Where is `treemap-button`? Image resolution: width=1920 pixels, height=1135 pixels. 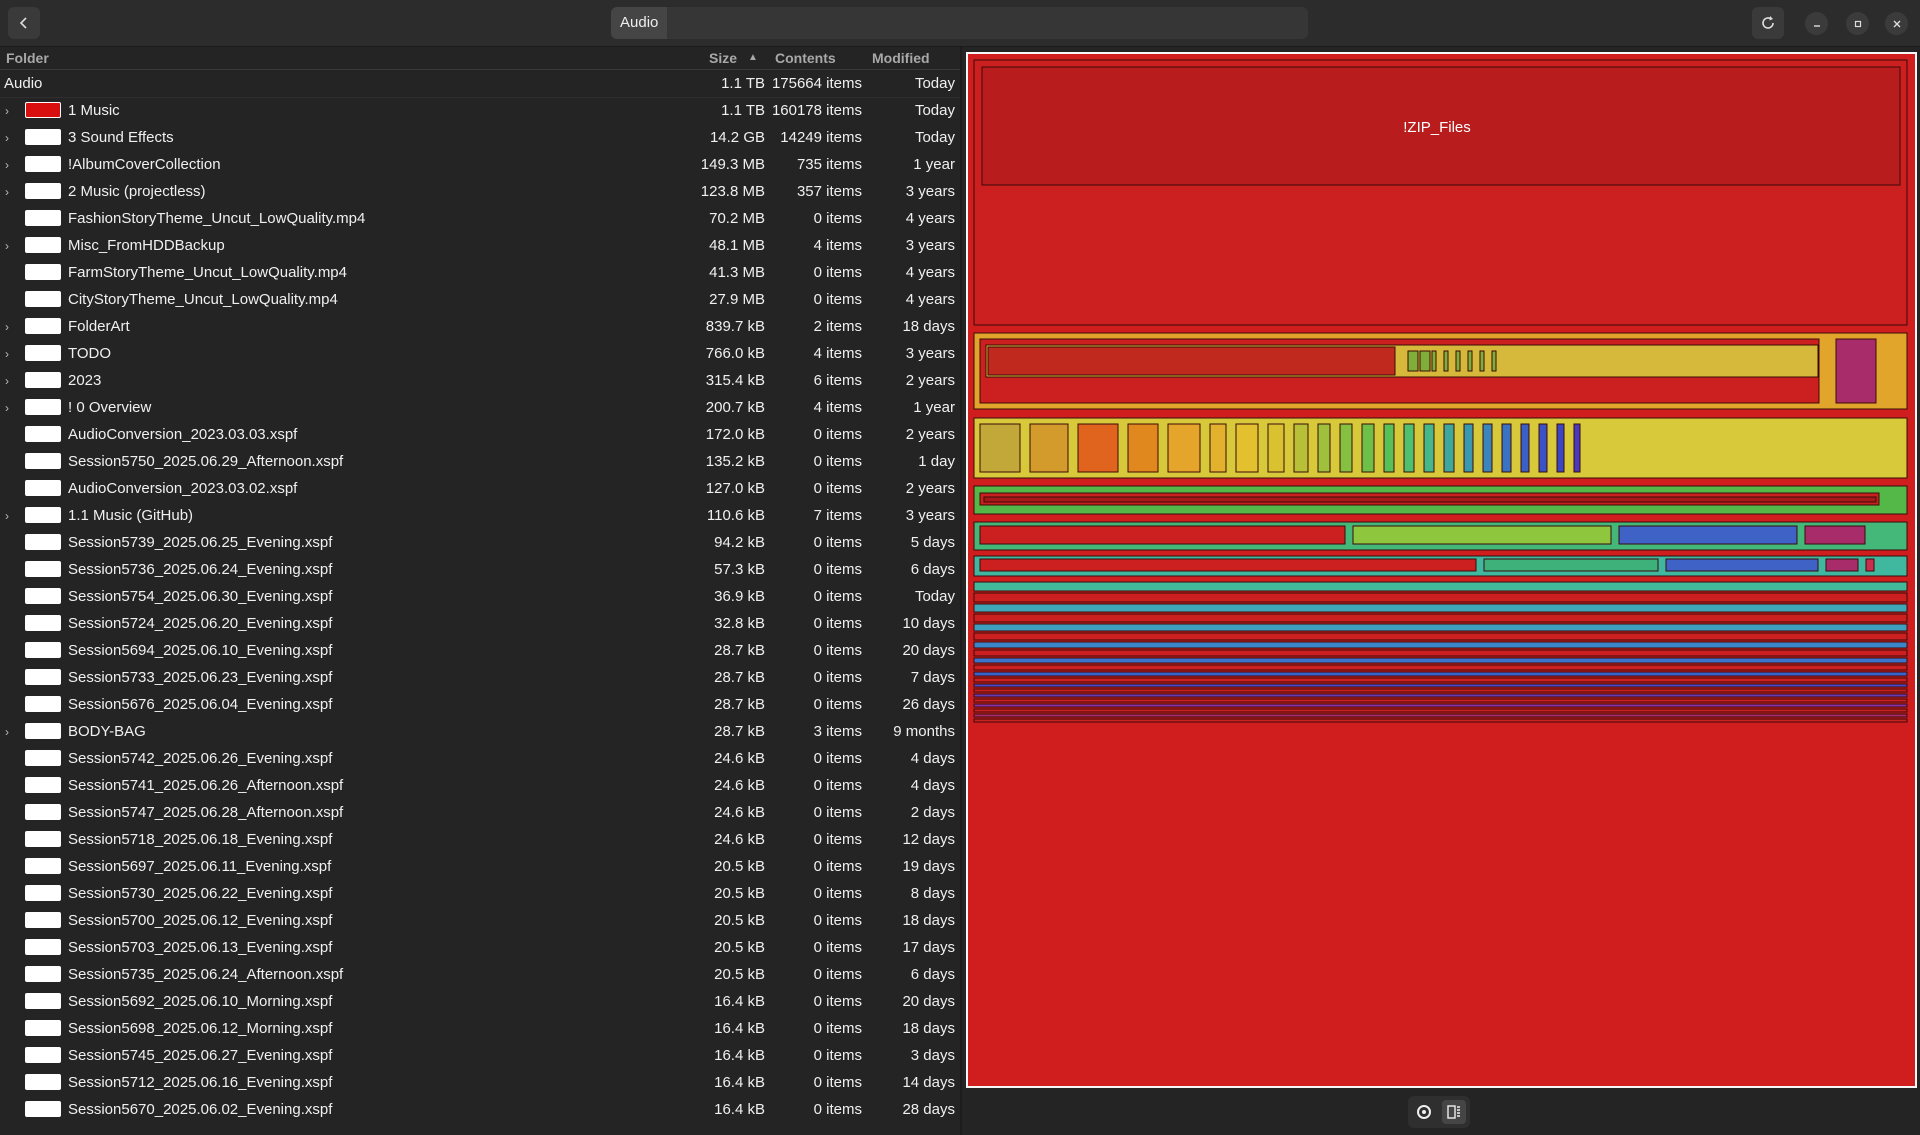 treemap-button is located at coordinates (1454, 1112).